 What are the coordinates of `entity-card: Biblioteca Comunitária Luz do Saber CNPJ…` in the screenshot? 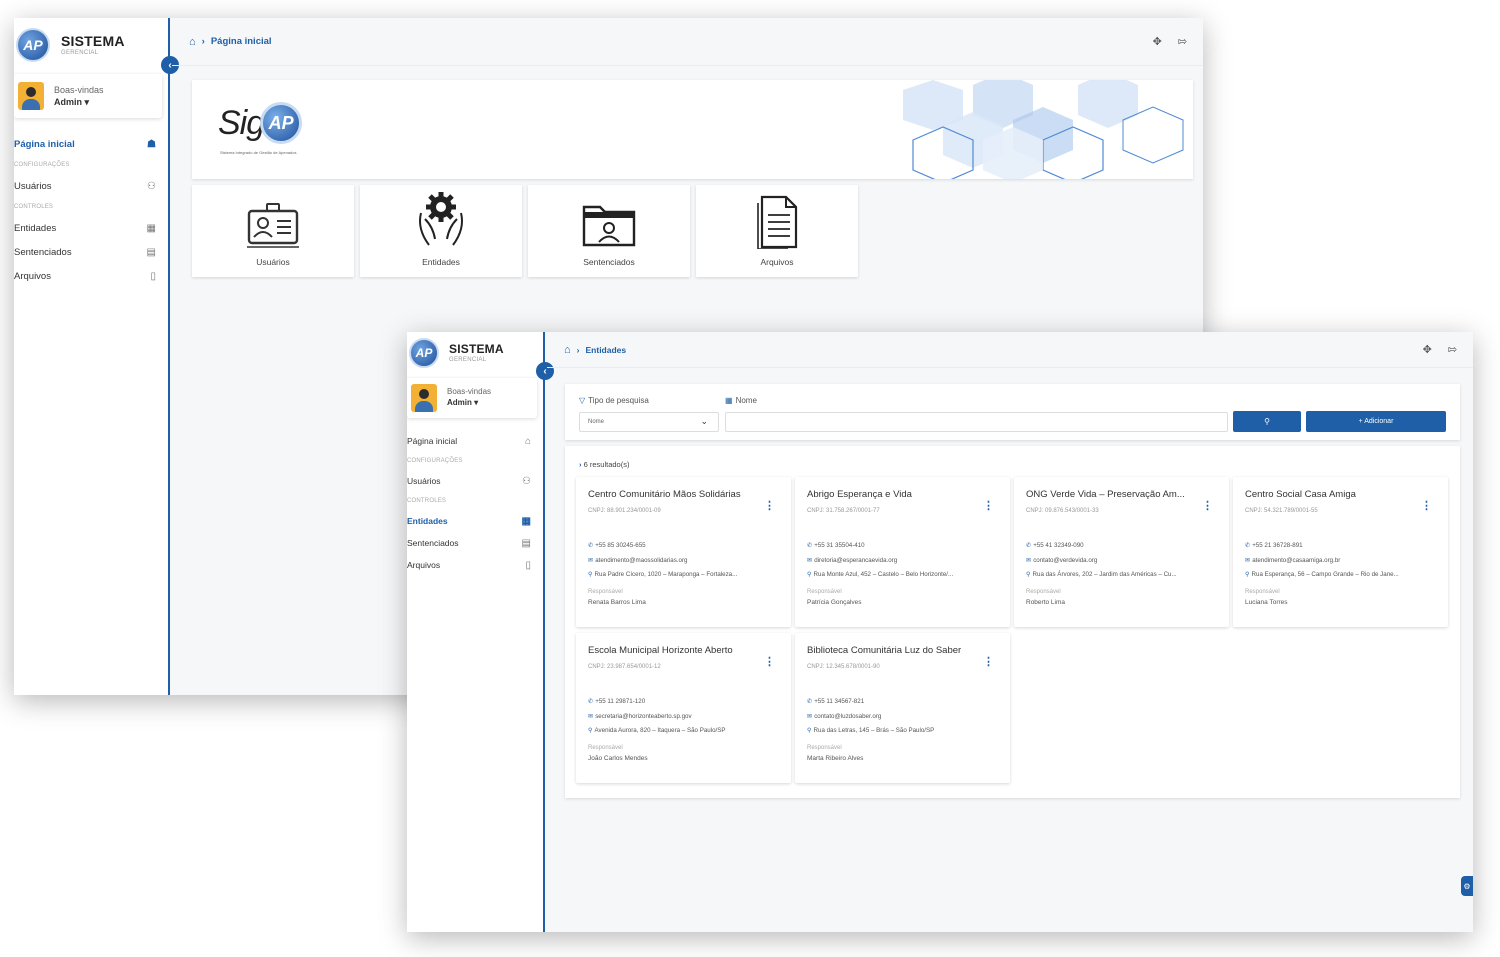 It's located at (902, 708).